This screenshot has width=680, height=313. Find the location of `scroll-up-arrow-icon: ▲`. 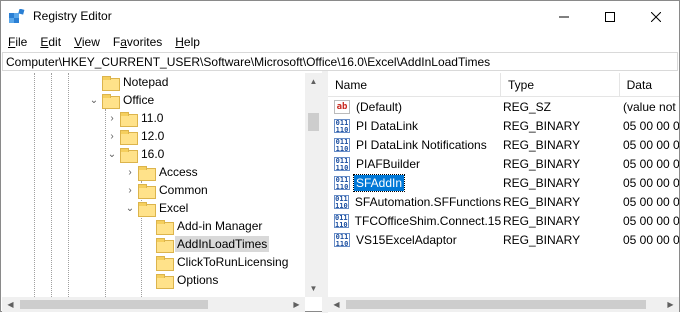

scroll-up-arrow-icon: ▲ is located at coordinates (313, 81).